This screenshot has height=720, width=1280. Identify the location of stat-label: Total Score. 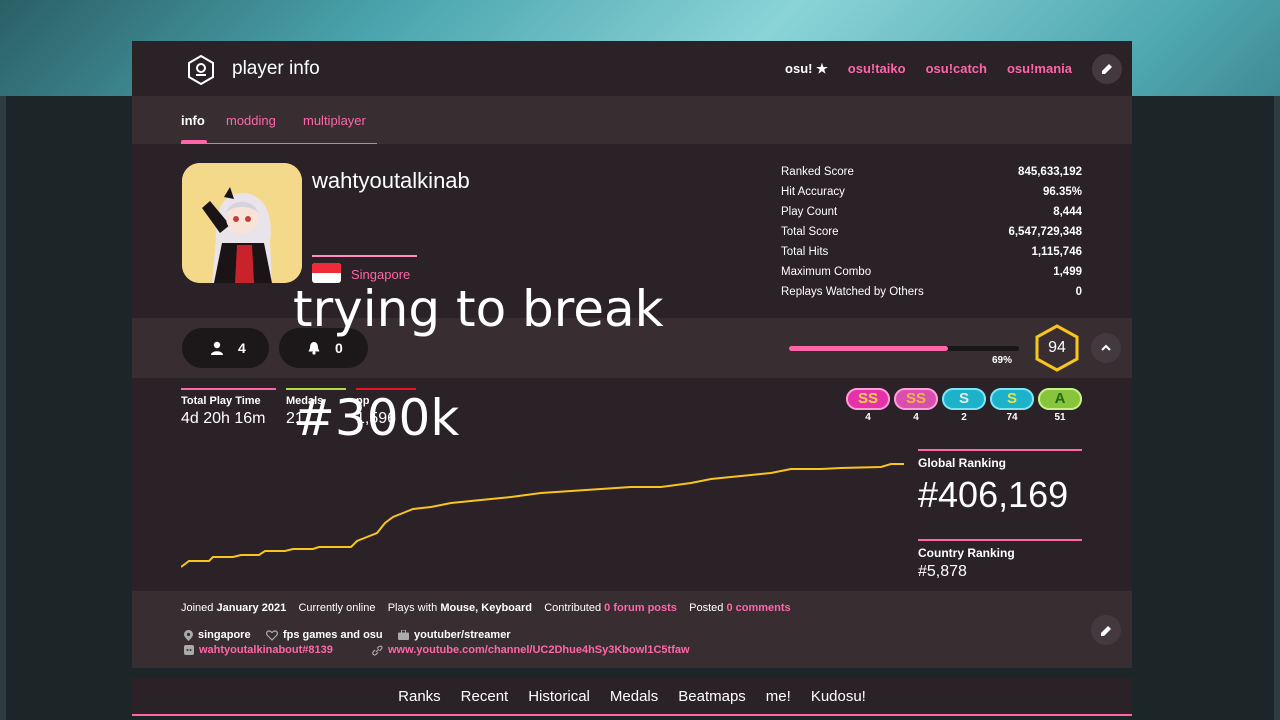
(810, 232).